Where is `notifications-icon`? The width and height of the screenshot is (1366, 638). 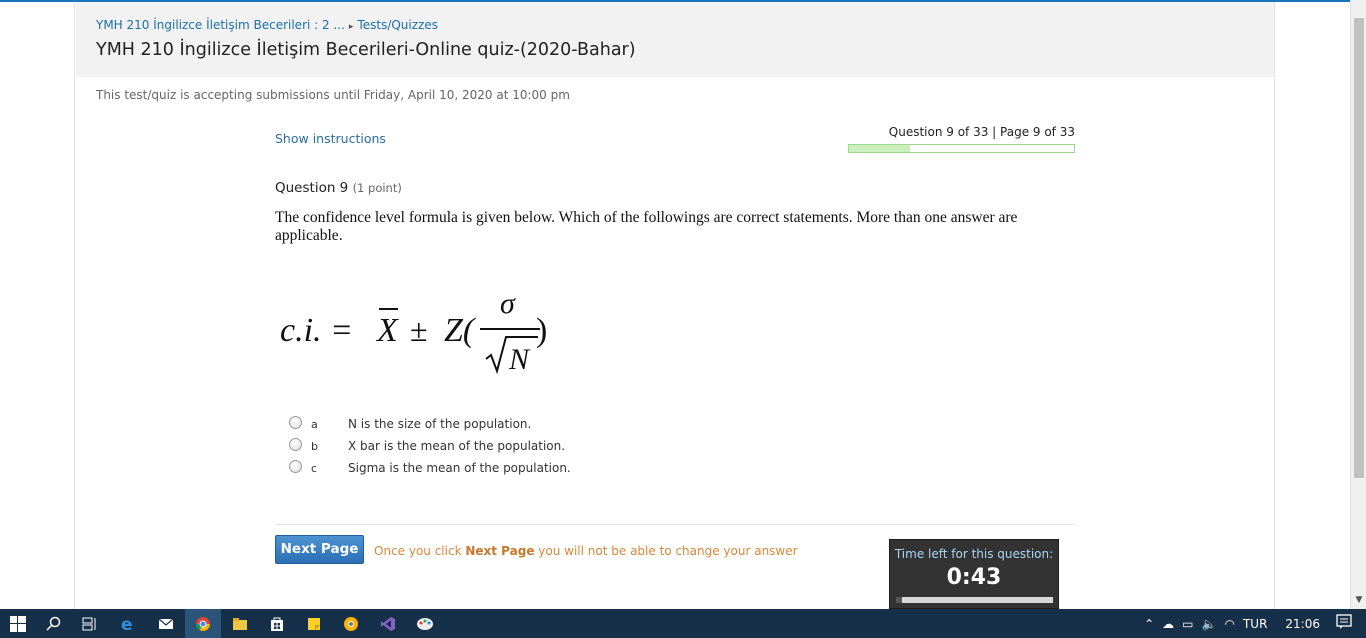 notifications-icon is located at coordinates (1344, 623).